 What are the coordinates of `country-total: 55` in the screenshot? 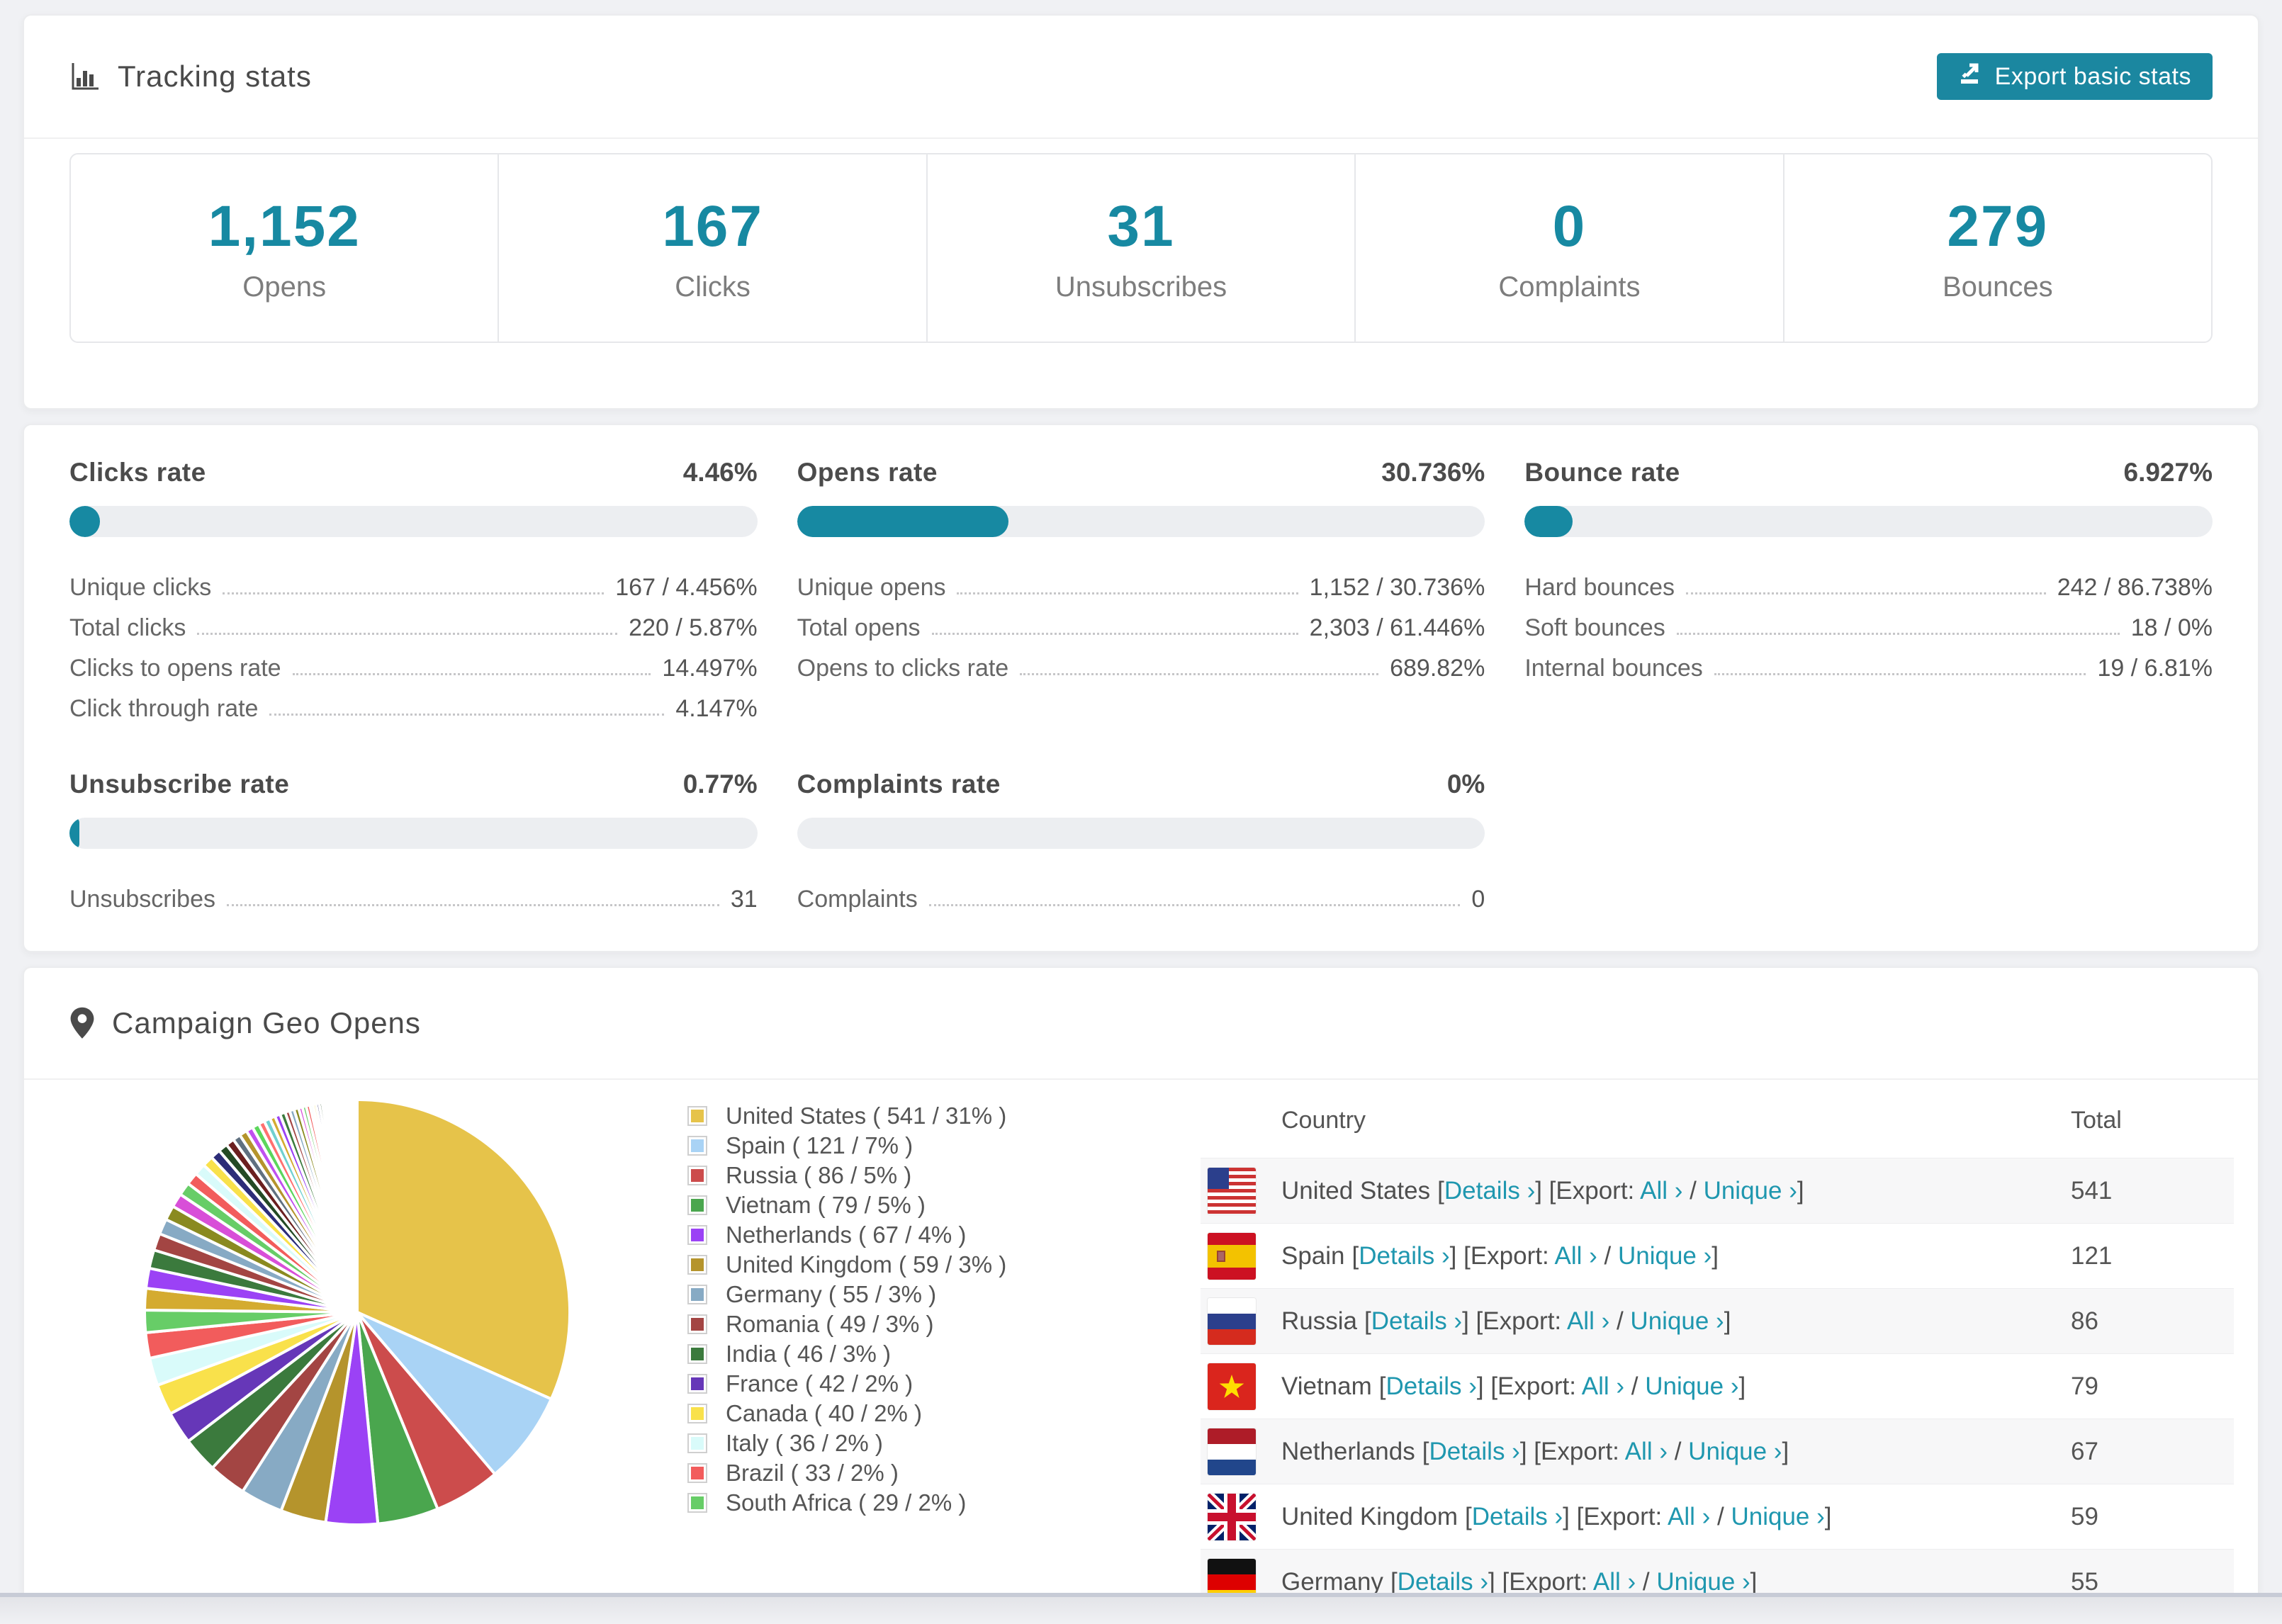 It's located at (2084, 1581).